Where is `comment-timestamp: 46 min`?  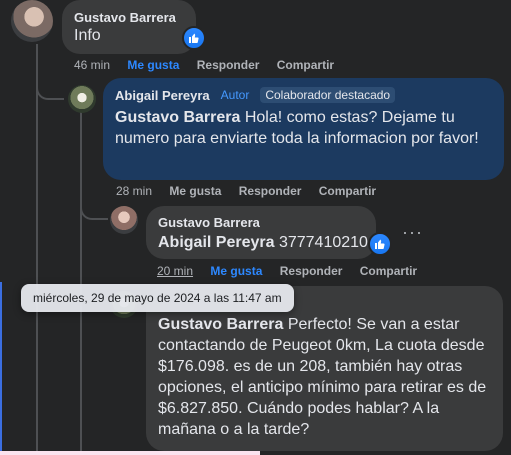 comment-timestamp: 46 min is located at coordinates (92, 65).